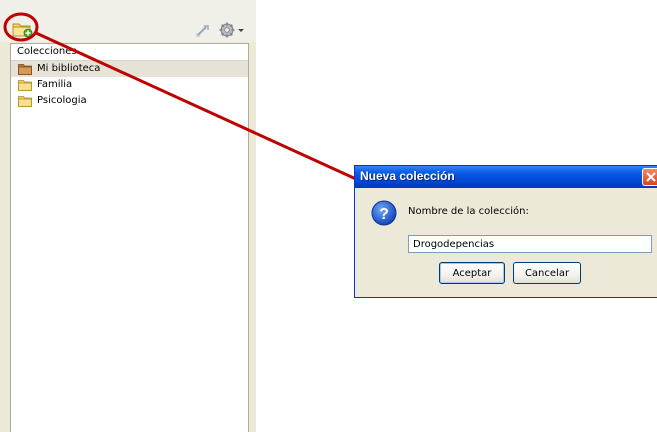 The image size is (657, 432). I want to click on question-icon: ?, so click(384, 213).